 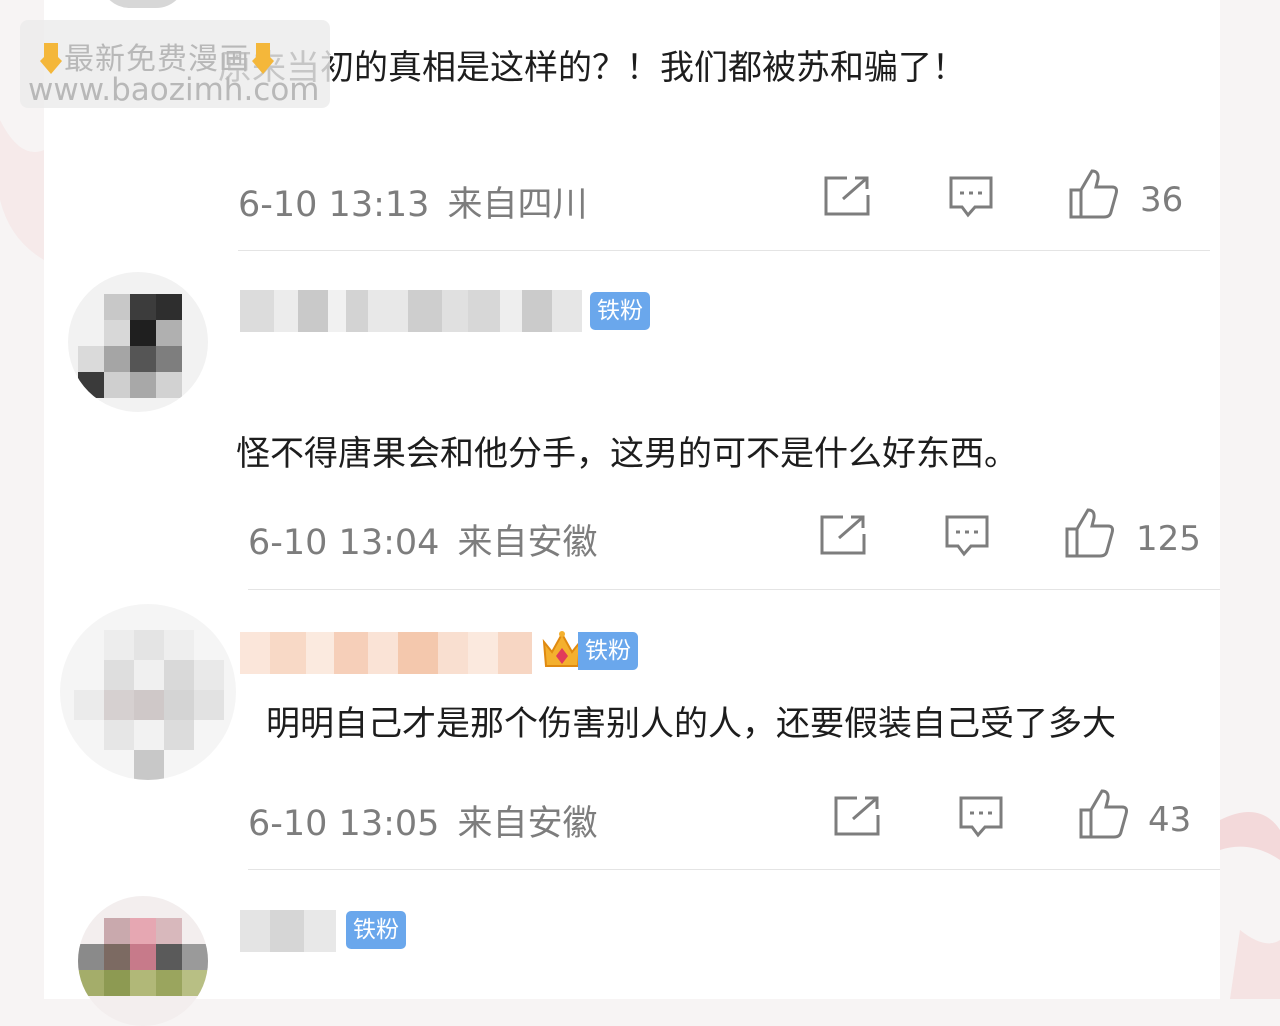 What do you see at coordinates (175, 64) in the screenshot?
I see `watermark: 最新免费漫画 www.baozimh.com` at bounding box center [175, 64].